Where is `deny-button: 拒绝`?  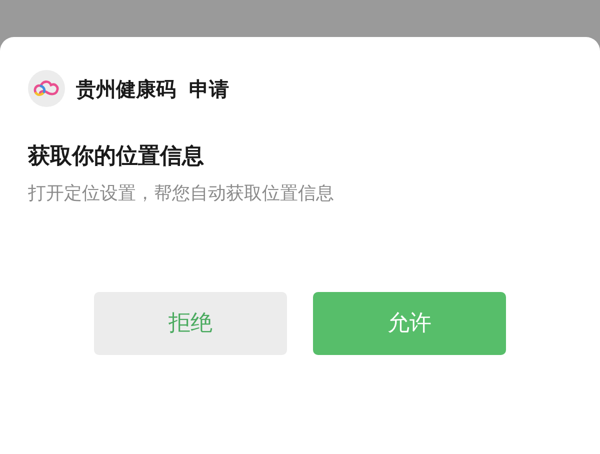 deny-button: 拒绝 is located at coordinates (190, 323).